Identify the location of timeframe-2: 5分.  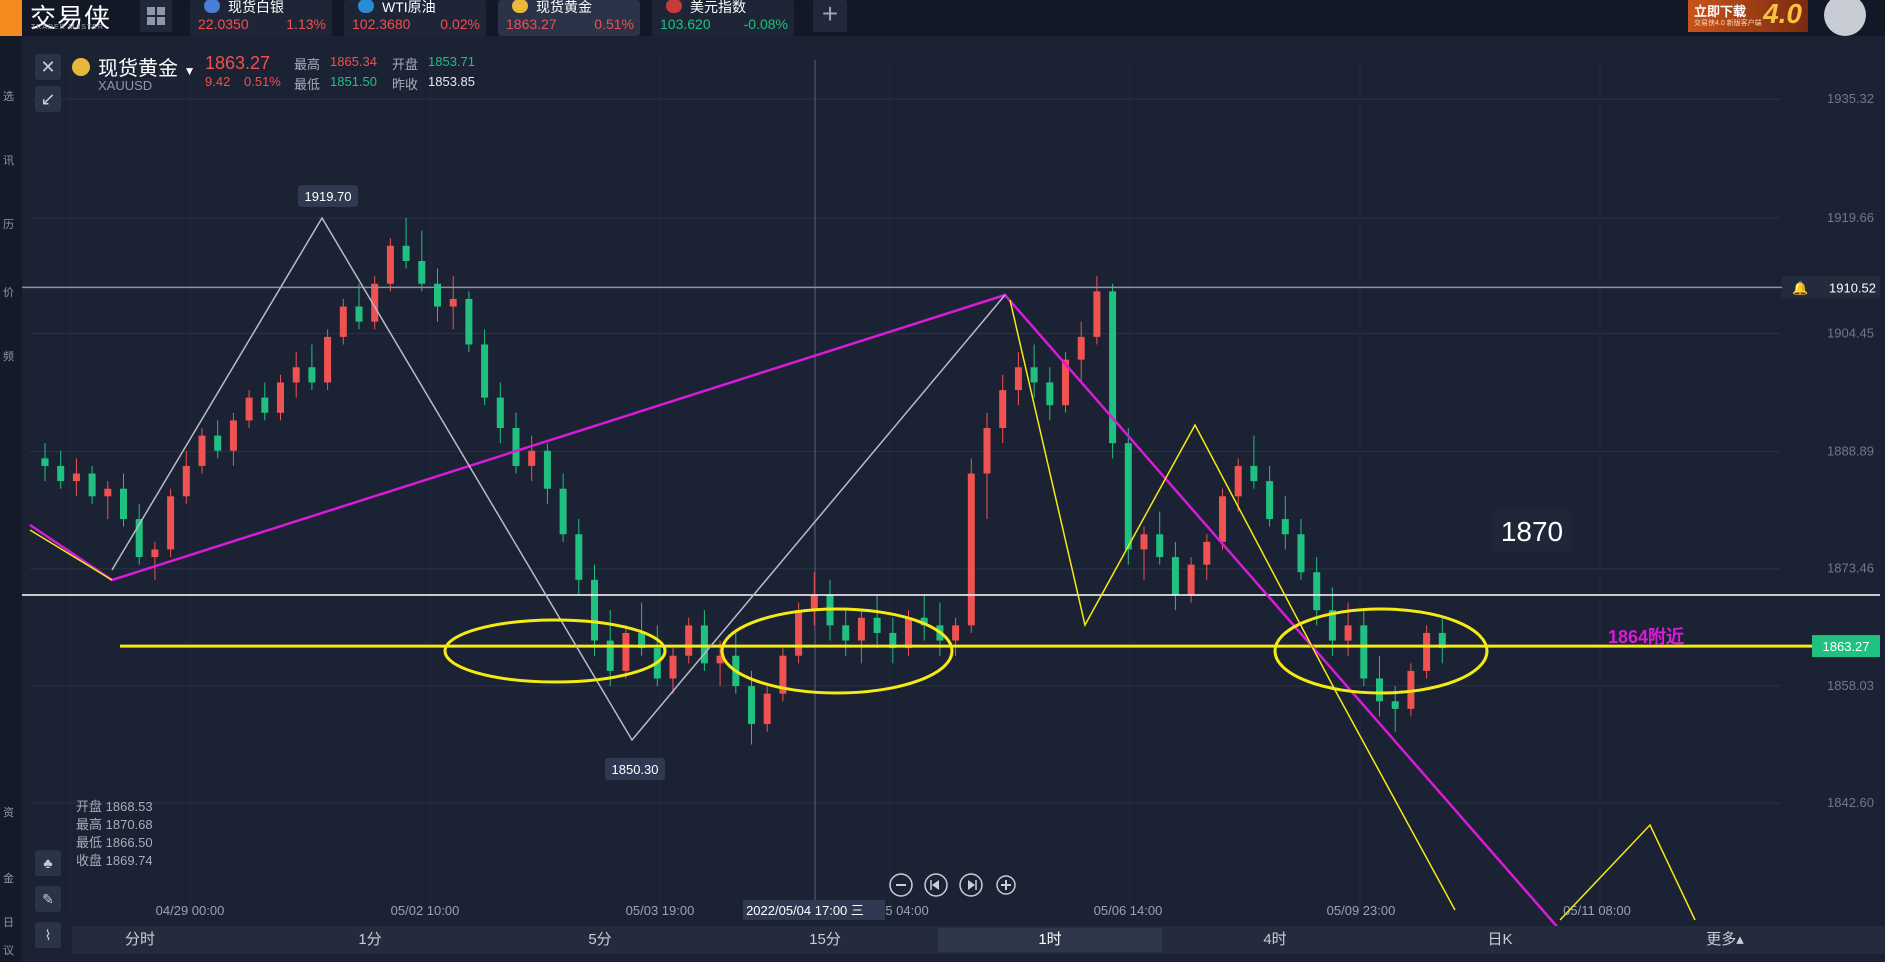
(600, 940).